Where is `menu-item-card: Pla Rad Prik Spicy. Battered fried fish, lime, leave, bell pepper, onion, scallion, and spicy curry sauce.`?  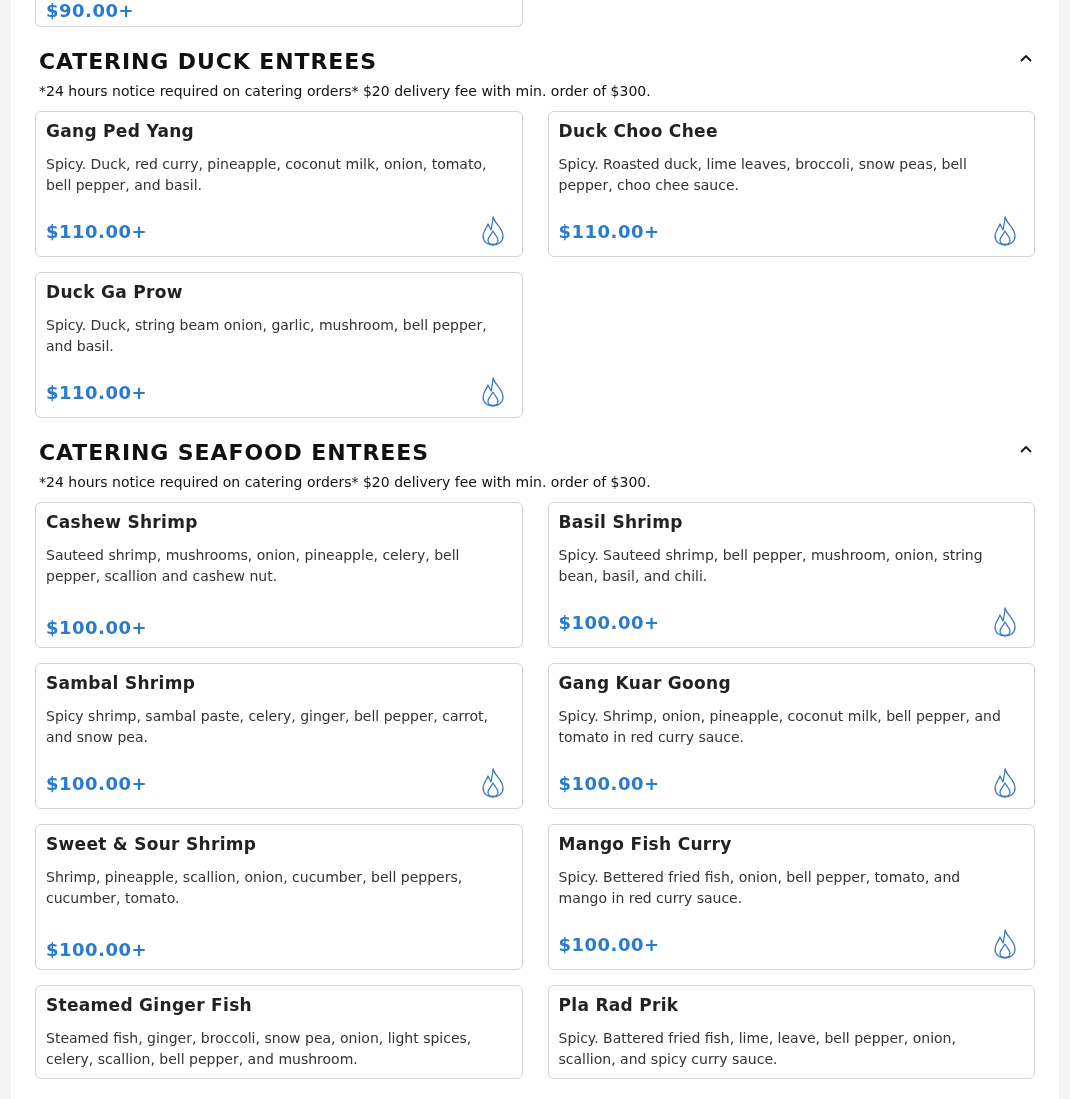 menu-item-card: Pla Rad Prik Spicy. Battered fried fish, lime, leave, bell pepper, onion, scallion, and spicy curry sauce. is located at coordinates (791, 1032).